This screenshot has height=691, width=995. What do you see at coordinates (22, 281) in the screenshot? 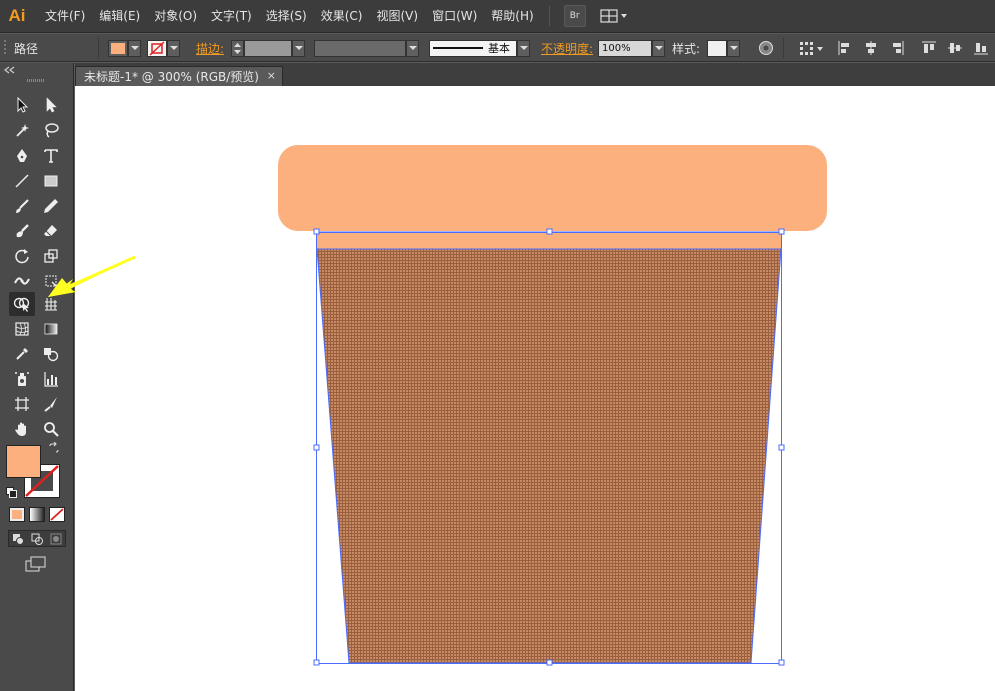
I see `width-tool` at bounding box center [22, 281].